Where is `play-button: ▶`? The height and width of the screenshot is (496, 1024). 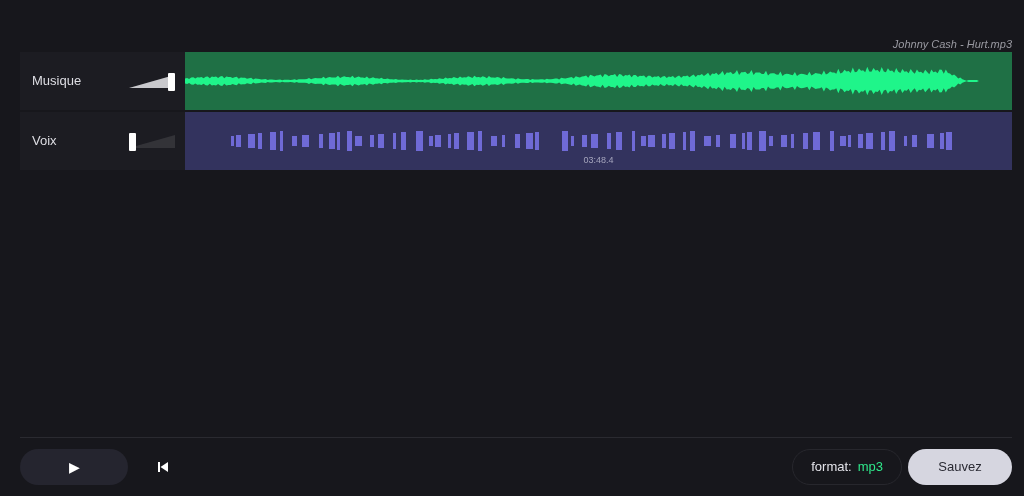 play-button: ▶ is located at coordinates (74, 467).